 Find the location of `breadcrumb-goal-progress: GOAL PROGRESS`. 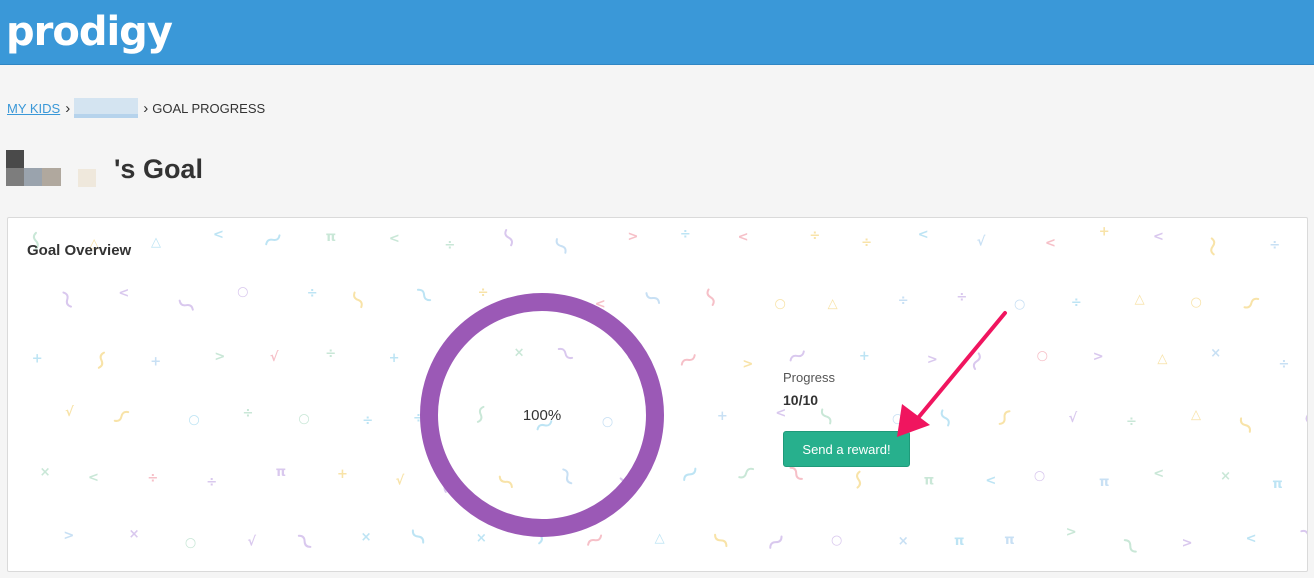

breadcrumb-goal-progress: GOAL PROGRESS is located at coordinates (209, 108).